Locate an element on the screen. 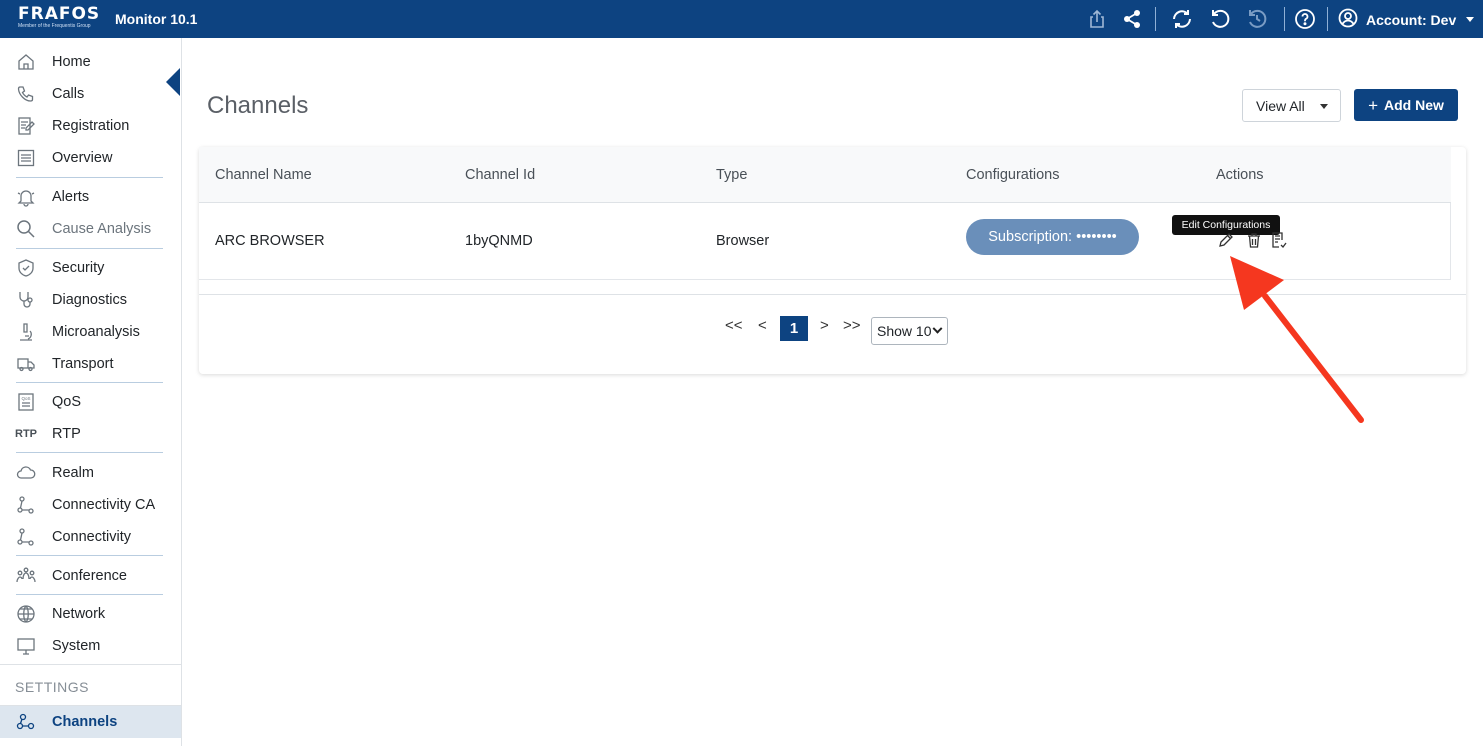  user-circle-icon is located at coordinates (1348, 19).